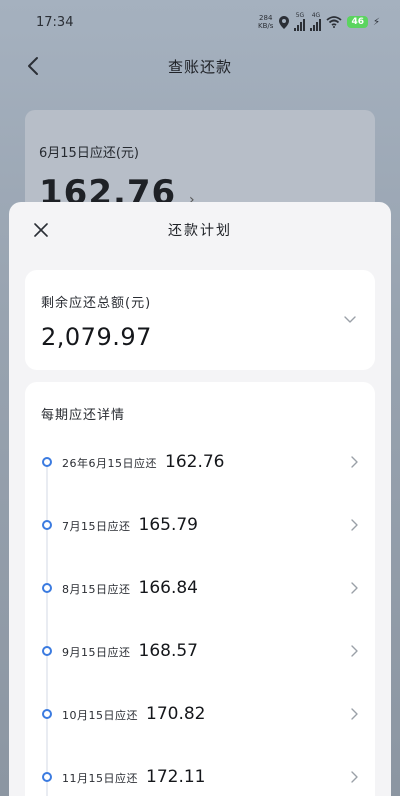 This screenshot has width=400, height=796. I want to click on installment-amount: 165.79, so click(168, 525).